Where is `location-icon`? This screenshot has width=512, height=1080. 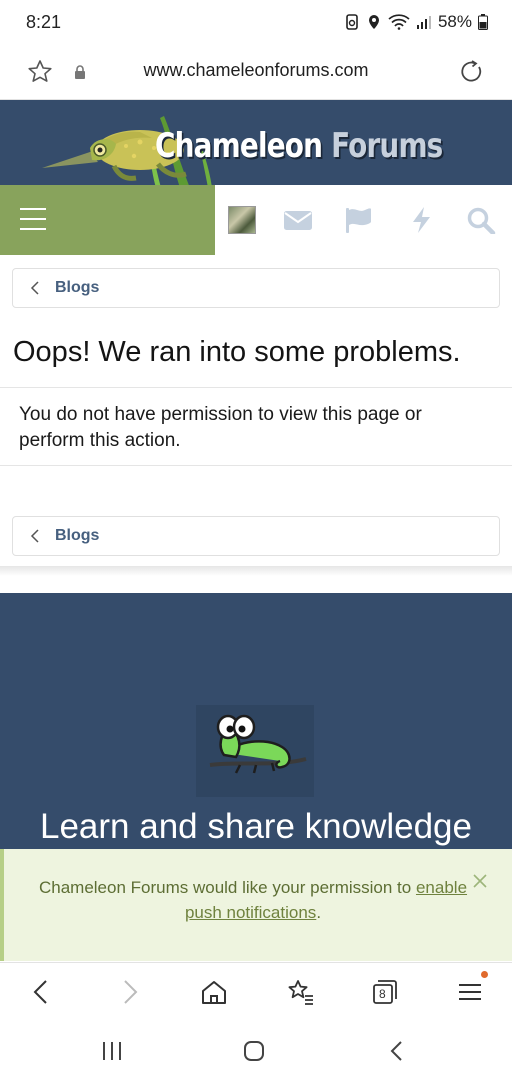
location-icon is located at coordinates (373, 22).